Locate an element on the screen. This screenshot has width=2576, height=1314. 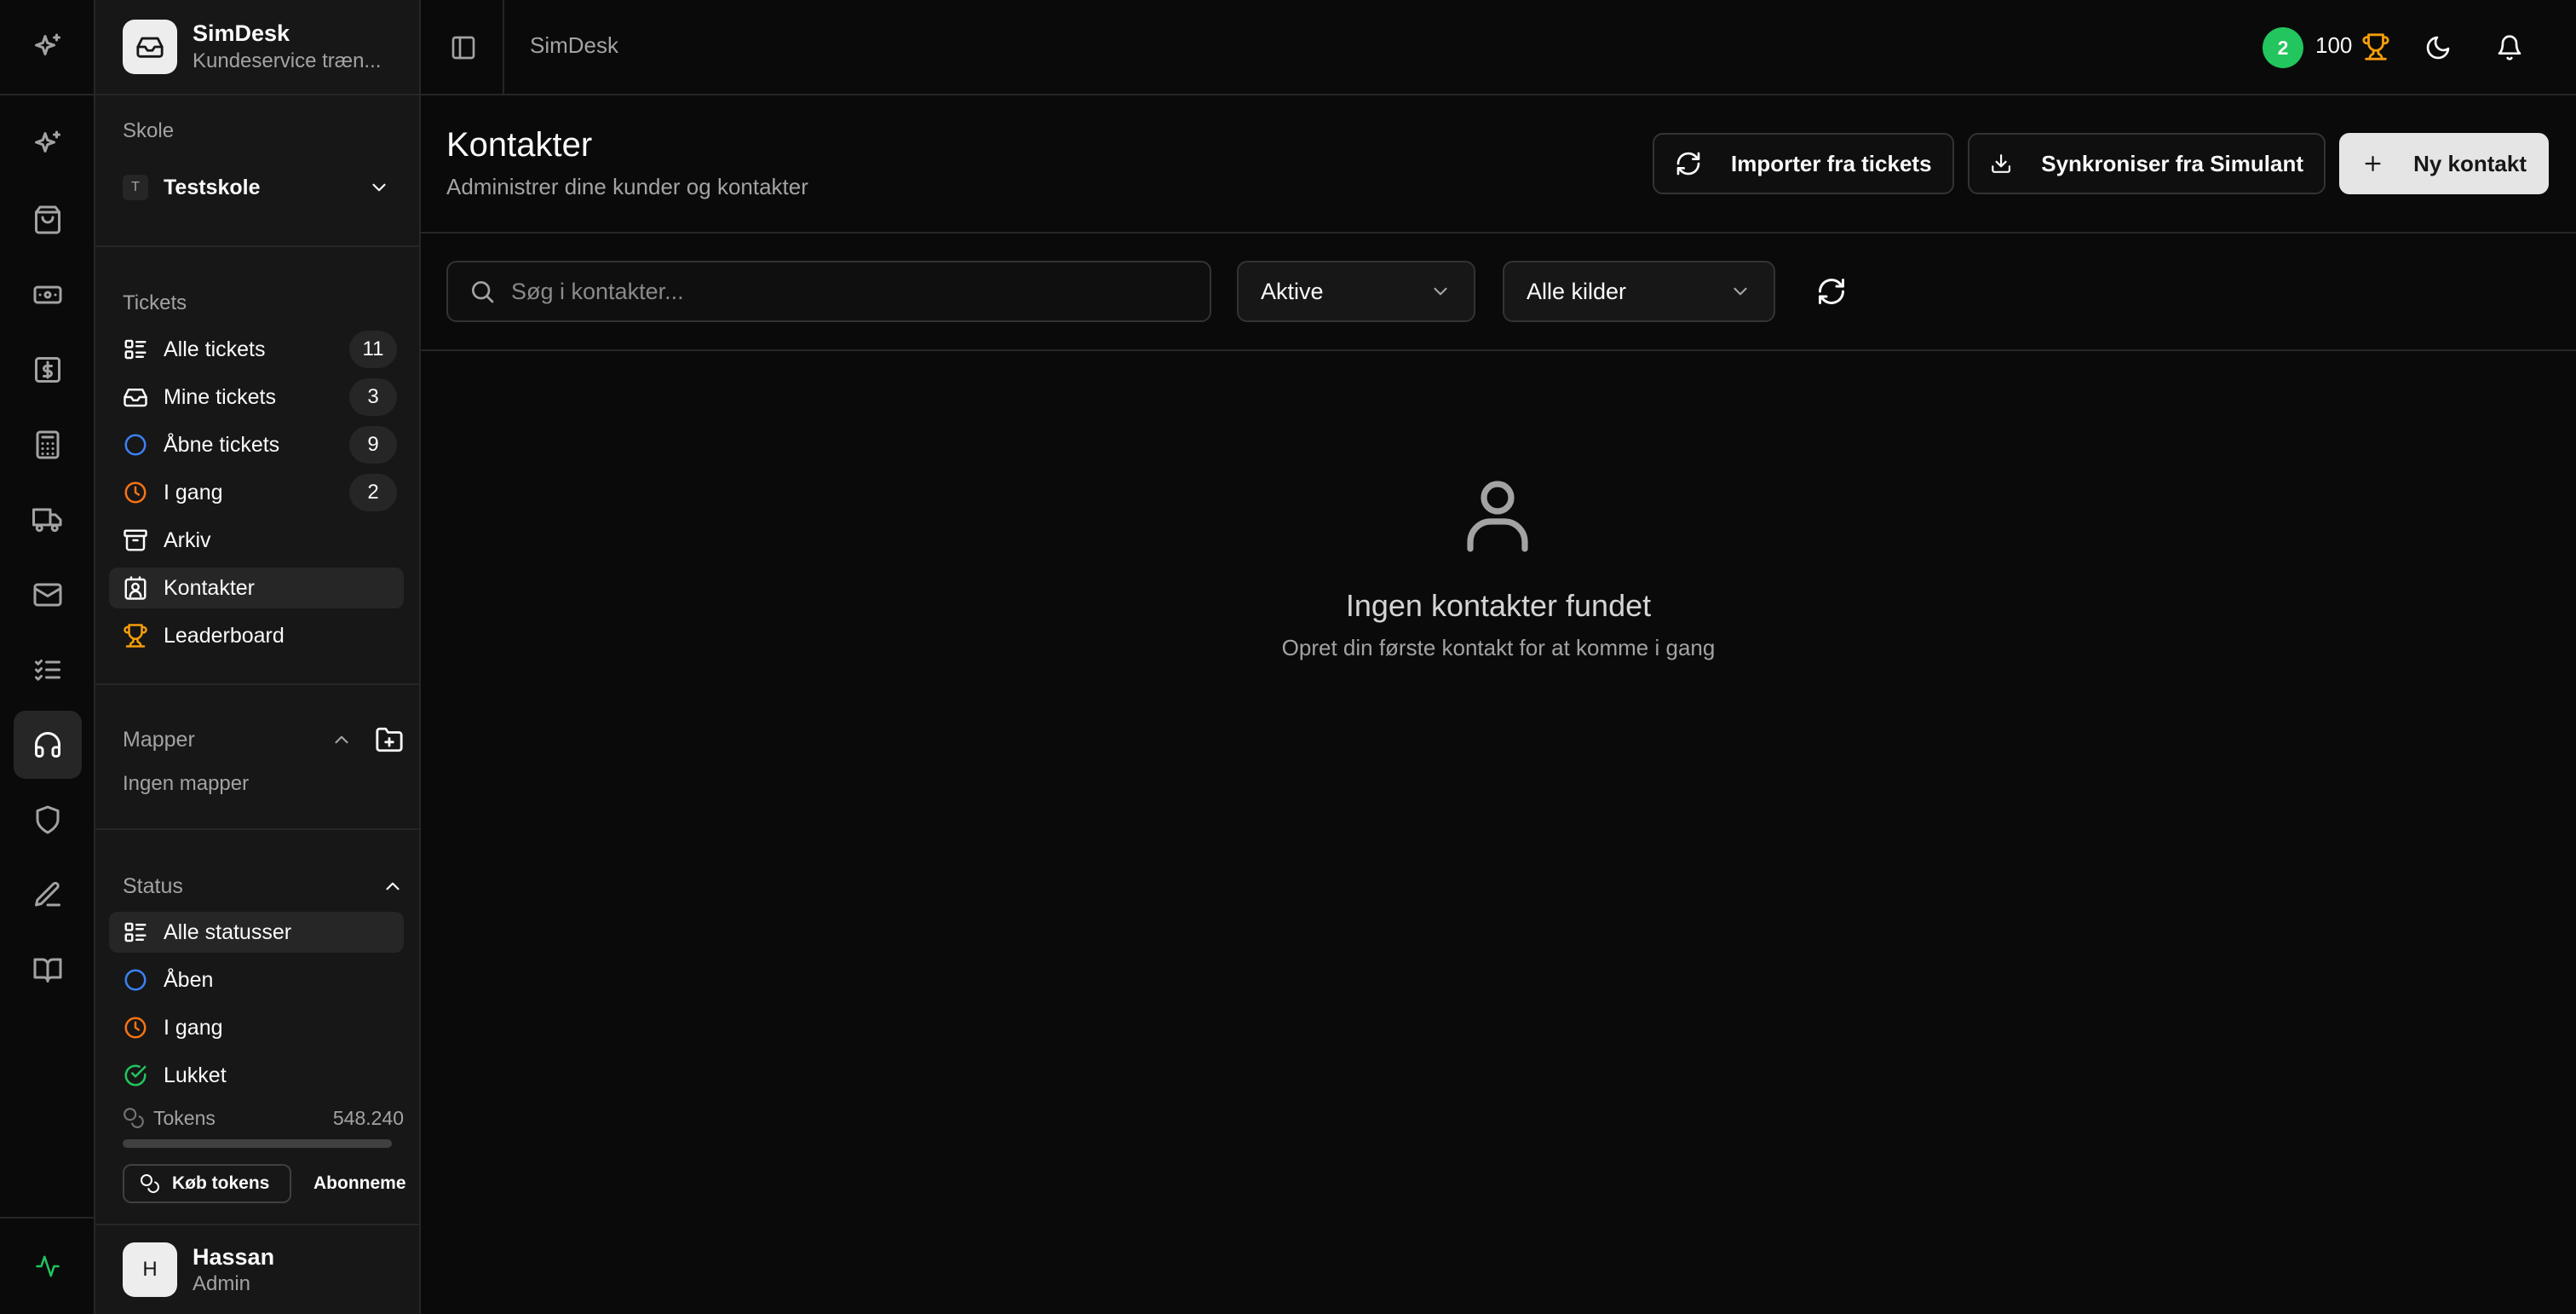
nav-item-label: Kontakter is located at coordinates (210, 587).